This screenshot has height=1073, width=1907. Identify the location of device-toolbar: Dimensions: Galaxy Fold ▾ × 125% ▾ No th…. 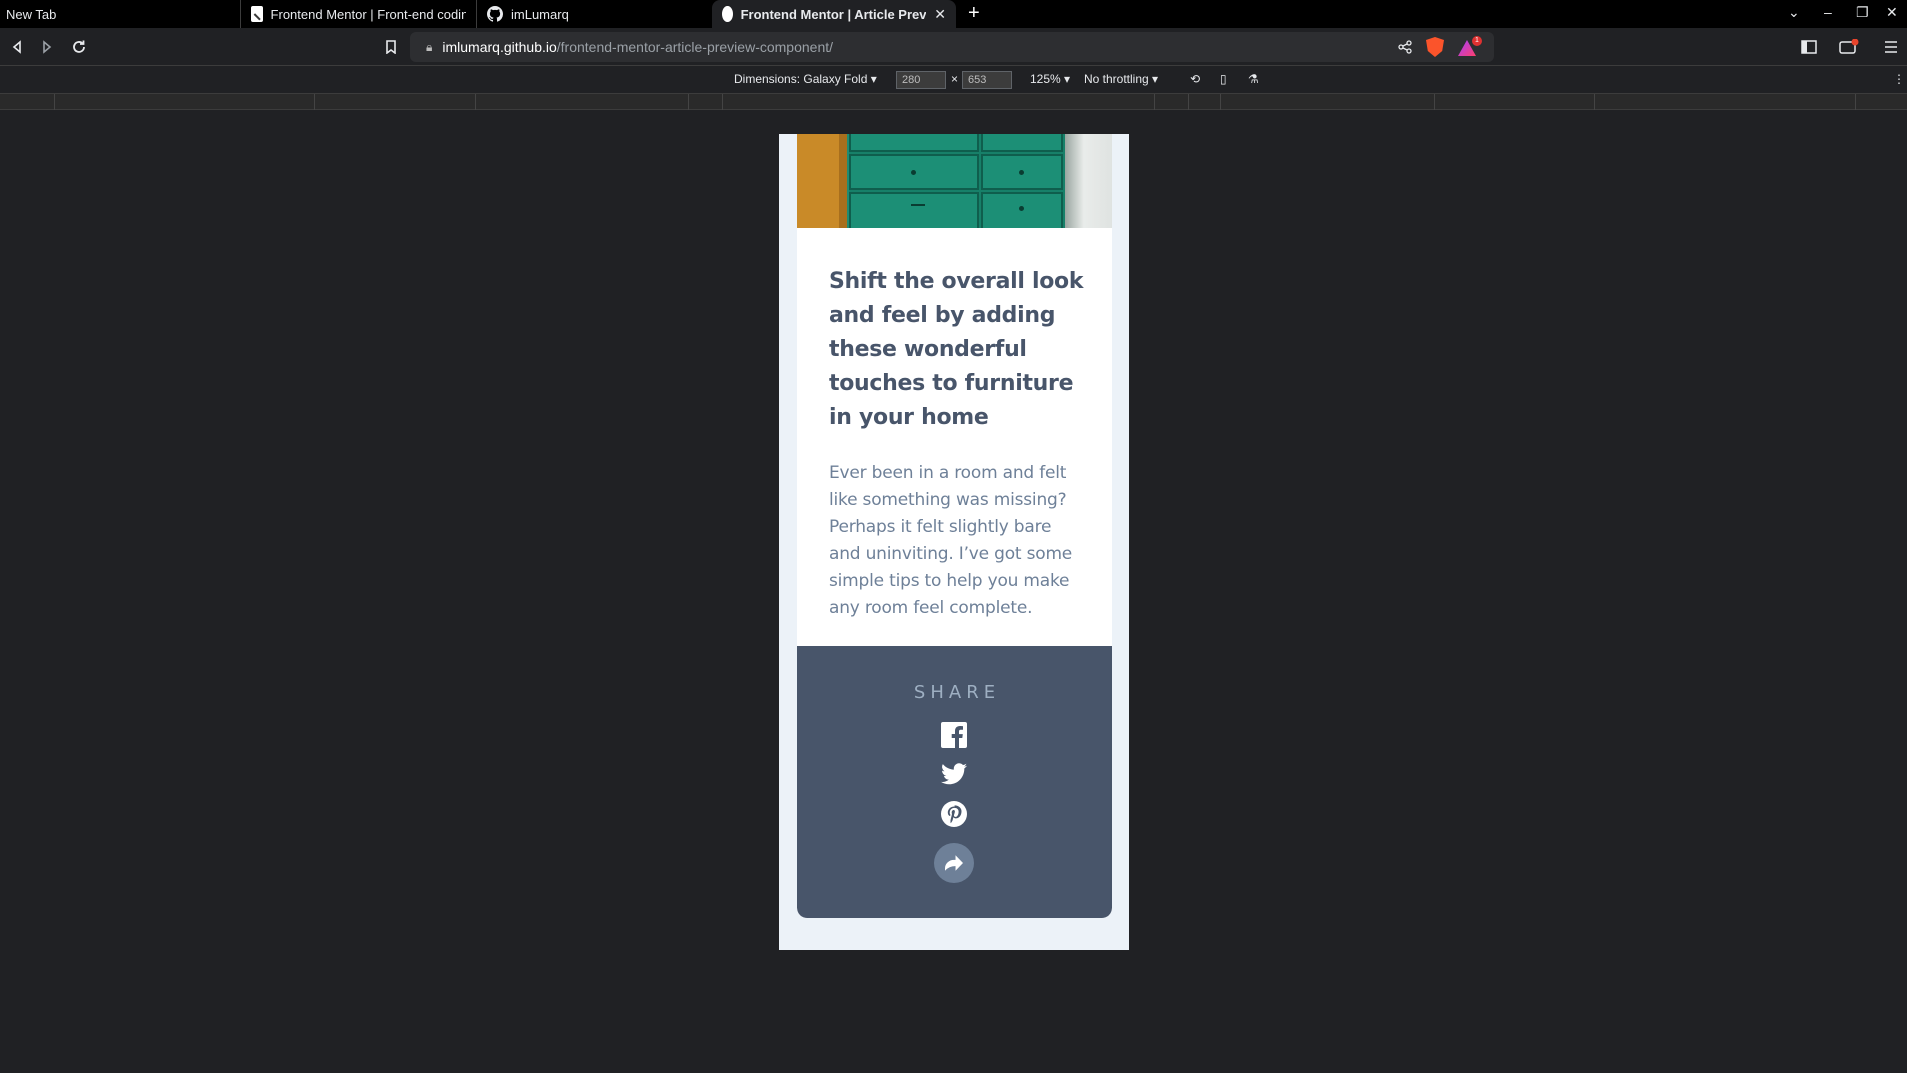
(953, 80).